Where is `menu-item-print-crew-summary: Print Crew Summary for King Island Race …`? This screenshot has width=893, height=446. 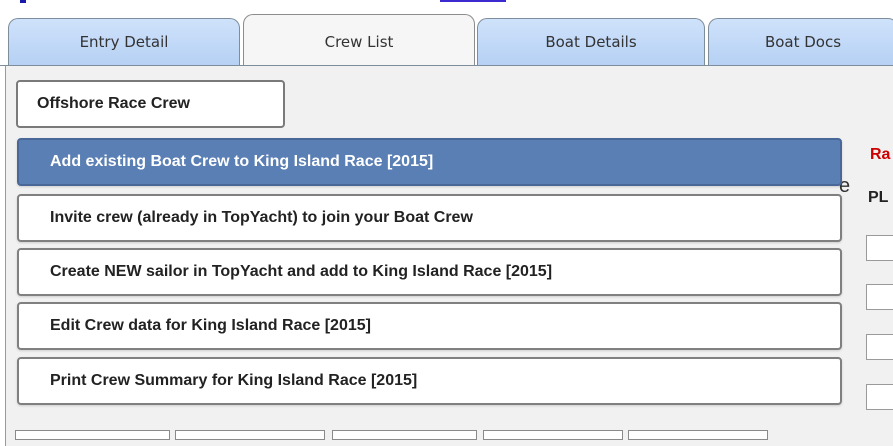 menu-item-print-crew-summary: Print Crew Summary for King Island Race … is located at coordinates (429, 381).